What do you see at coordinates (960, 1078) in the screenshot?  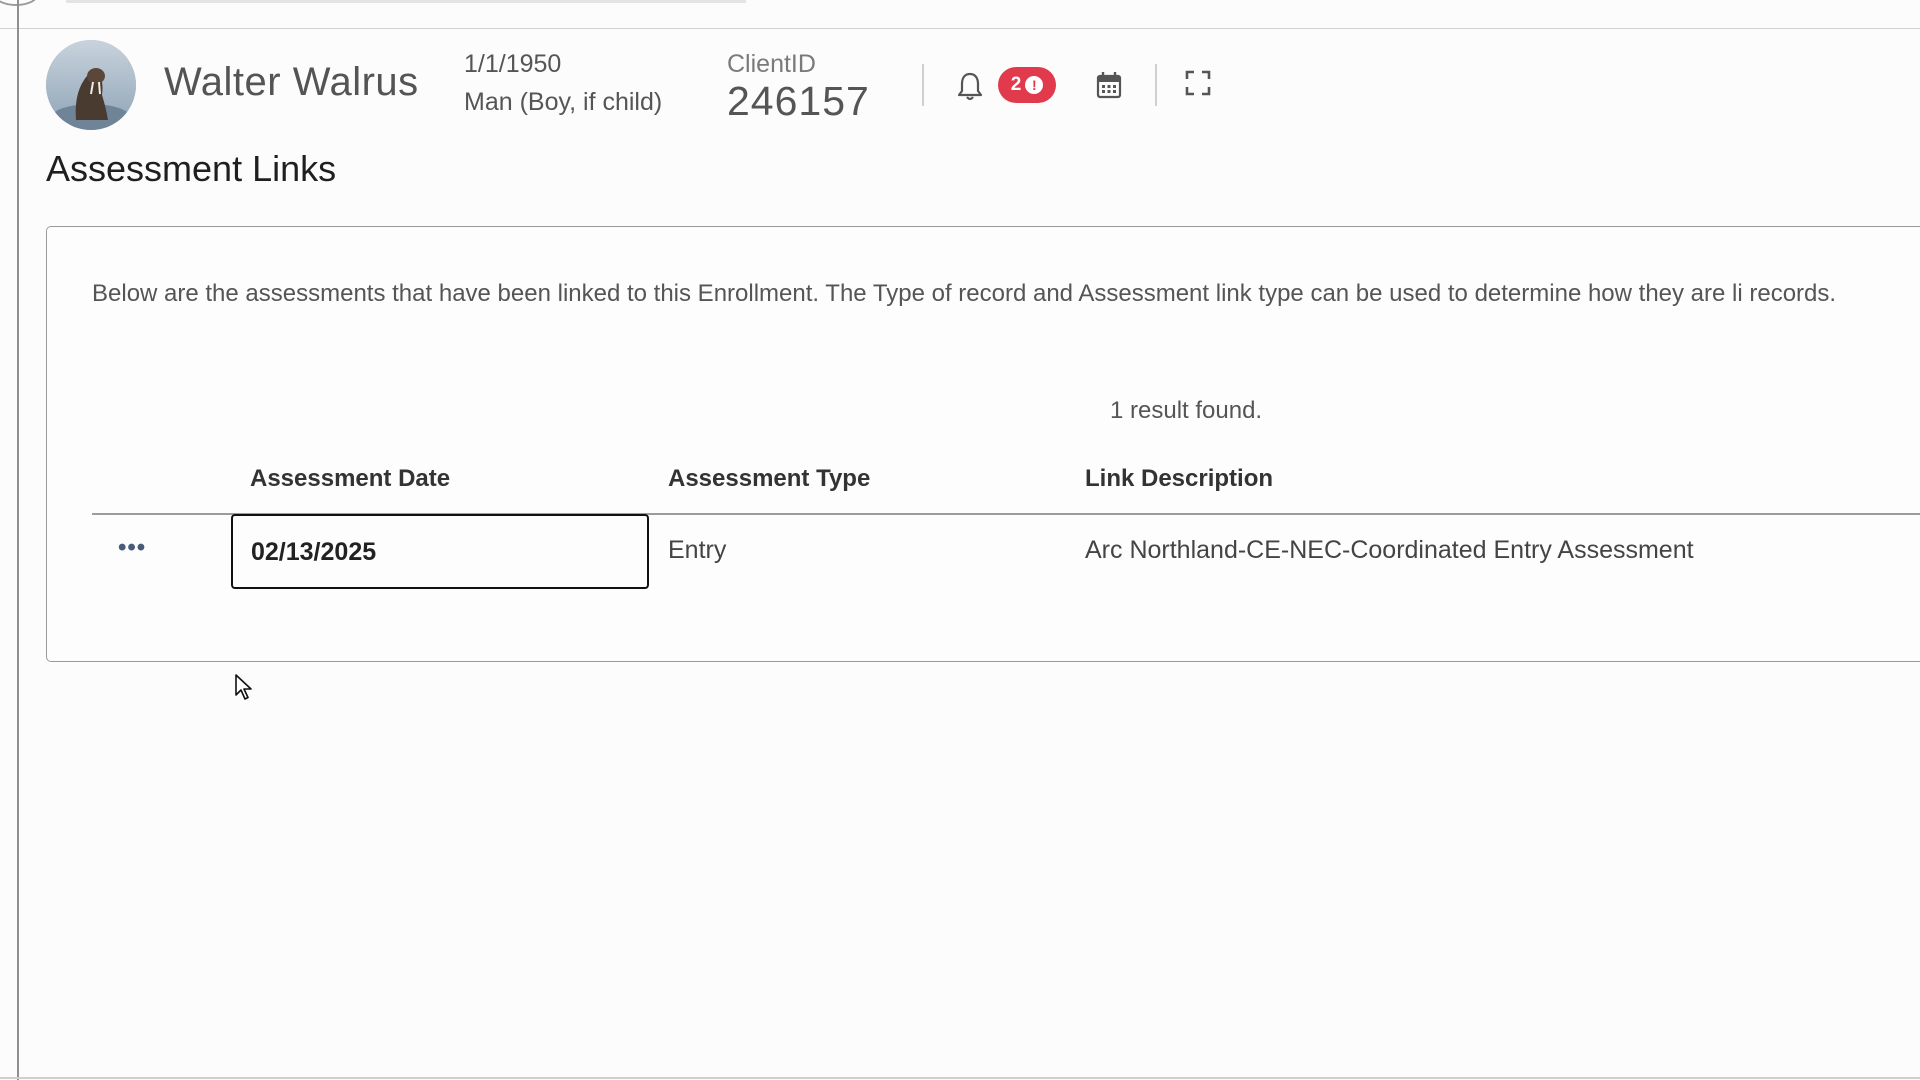 I see `bottom-divider` at bounding box center [960, 1078].